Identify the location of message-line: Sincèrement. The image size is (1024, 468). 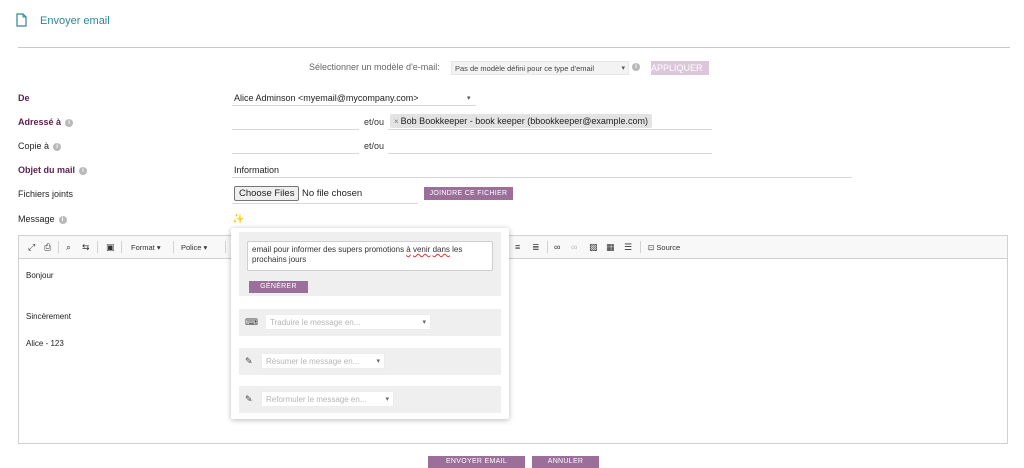
(48, 316).